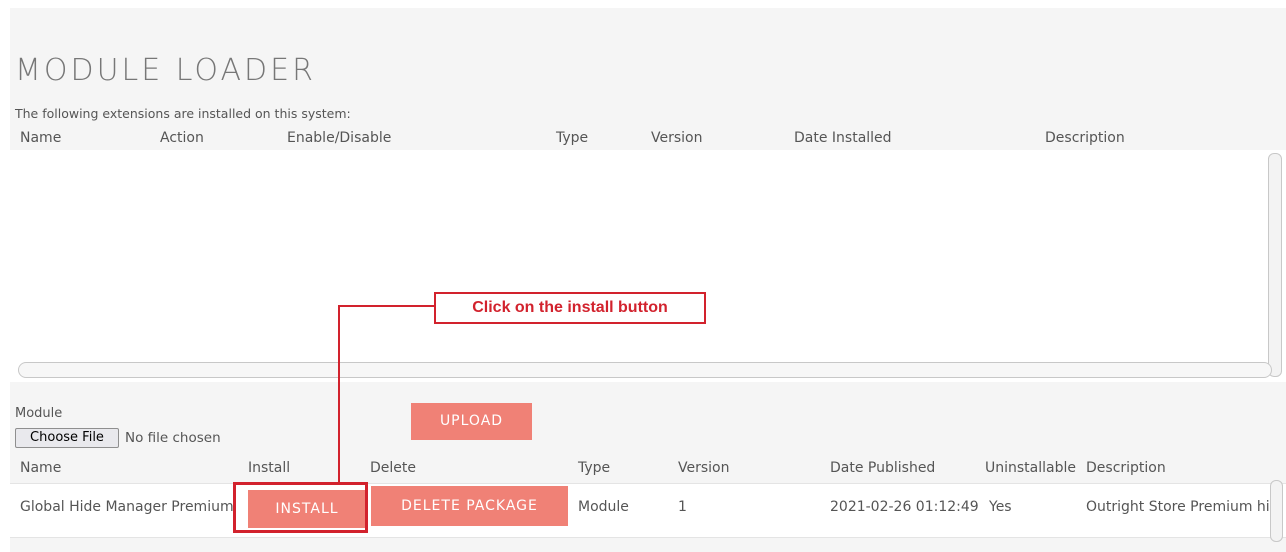 This screenshot has width=1286, height=552. What do you see at coordinates (67, 438) in the screenshot?
I see `choose-file-button: Choose File` at bounding box center [67, 438].